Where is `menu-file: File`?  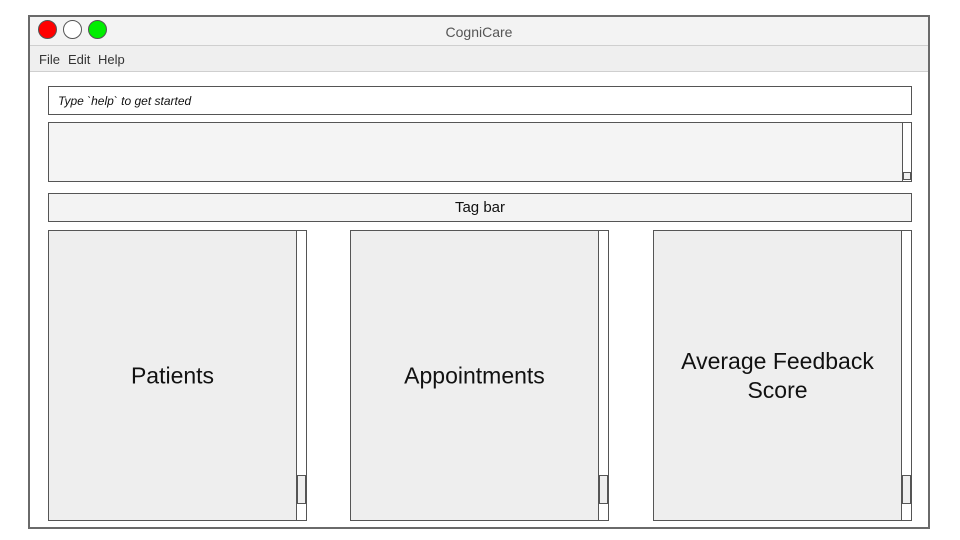 menu-file: File is located at coordinates (49, 59).